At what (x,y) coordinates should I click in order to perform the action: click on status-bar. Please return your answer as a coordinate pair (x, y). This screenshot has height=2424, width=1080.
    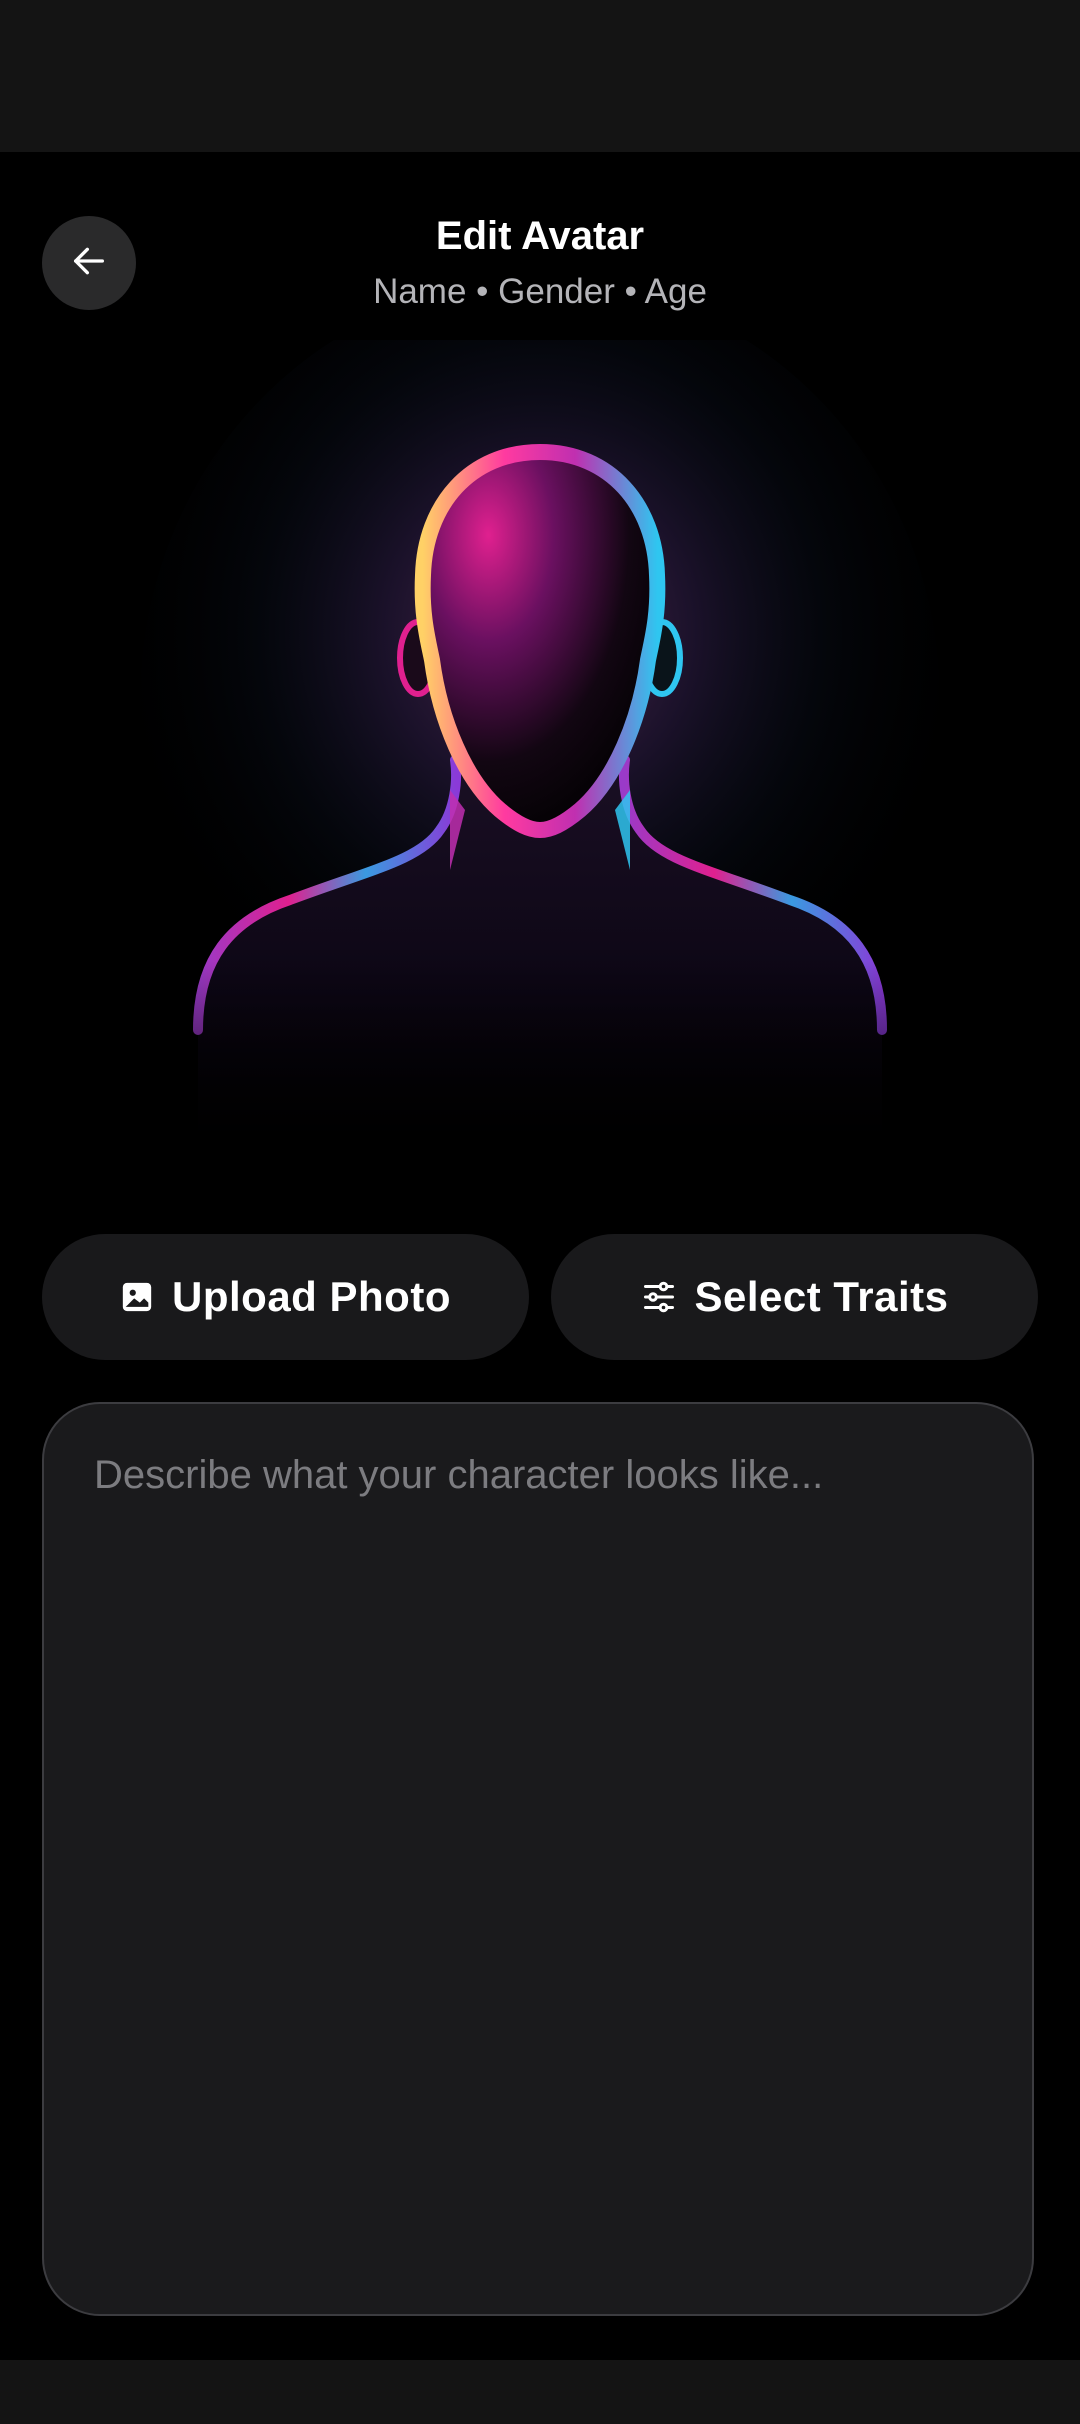
    Looking at the image, I should click on (540, 76).